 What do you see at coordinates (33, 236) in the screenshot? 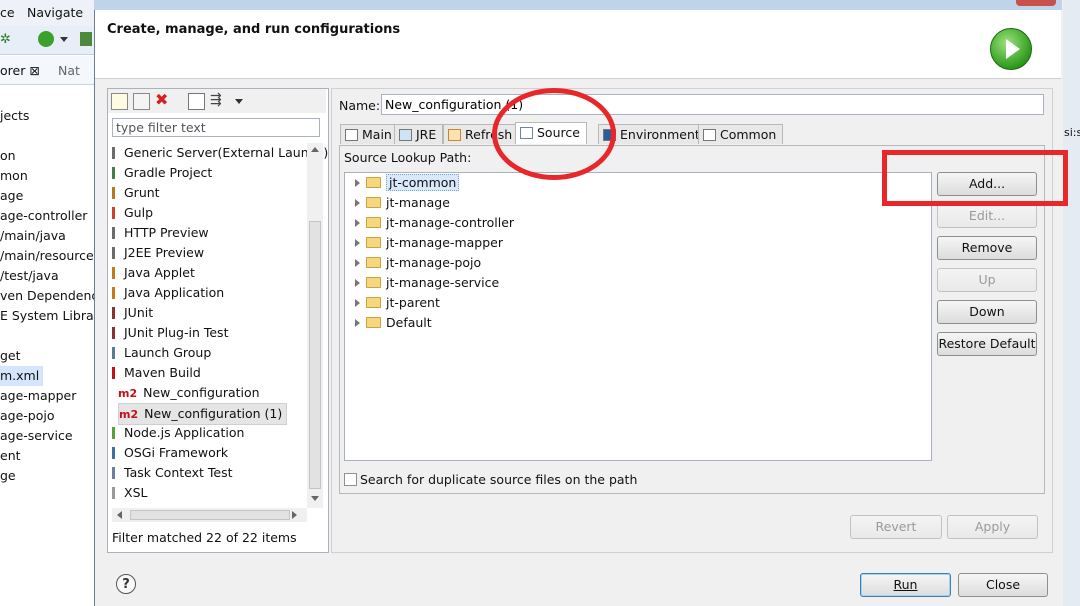
I see `tree-item: /main/java` at bounding box center [33, 236].